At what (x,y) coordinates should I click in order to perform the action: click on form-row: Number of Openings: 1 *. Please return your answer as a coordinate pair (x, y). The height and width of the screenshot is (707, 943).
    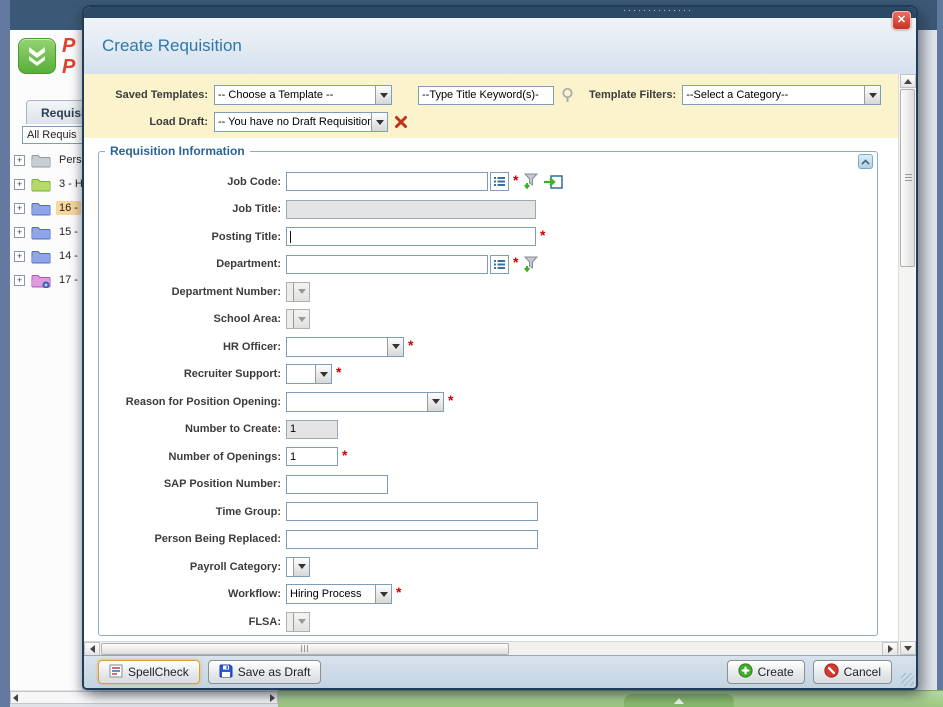
    Looking at the image, I should click on (488, 457).